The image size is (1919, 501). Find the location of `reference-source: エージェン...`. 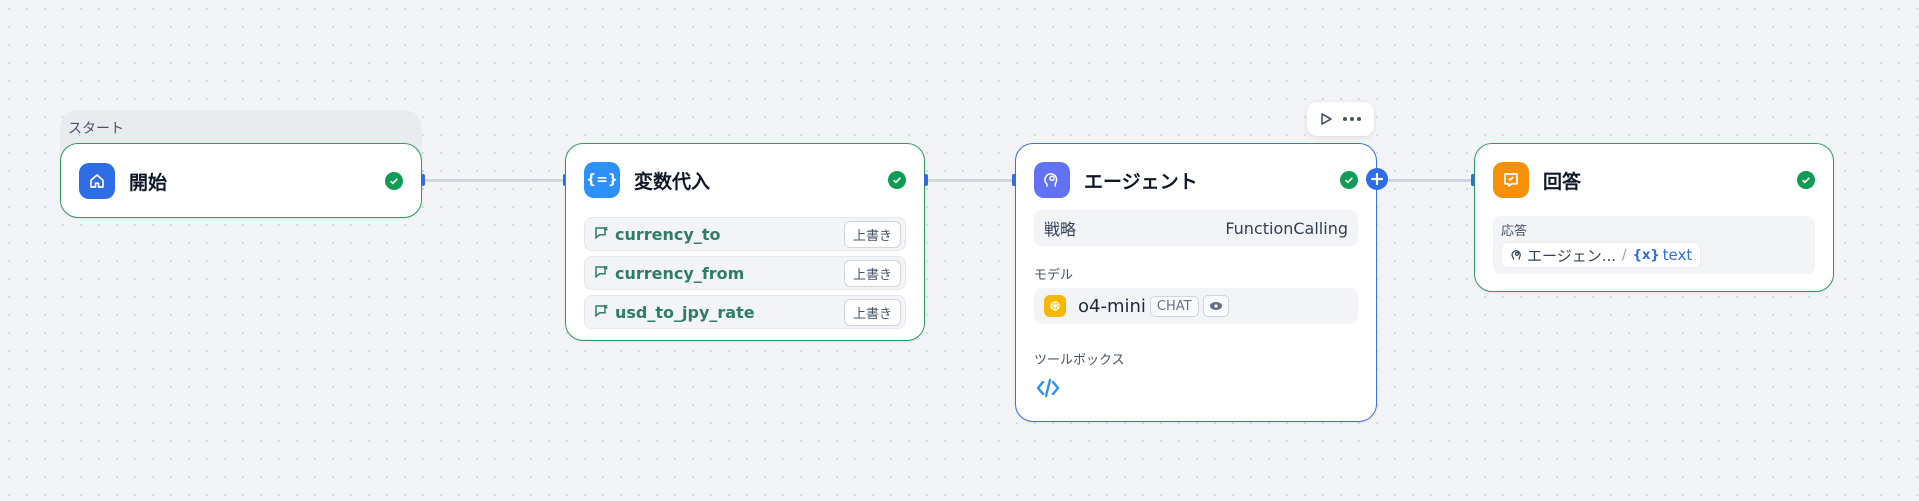

reference-source: エージェン... is located at coordinates (1572, 255).